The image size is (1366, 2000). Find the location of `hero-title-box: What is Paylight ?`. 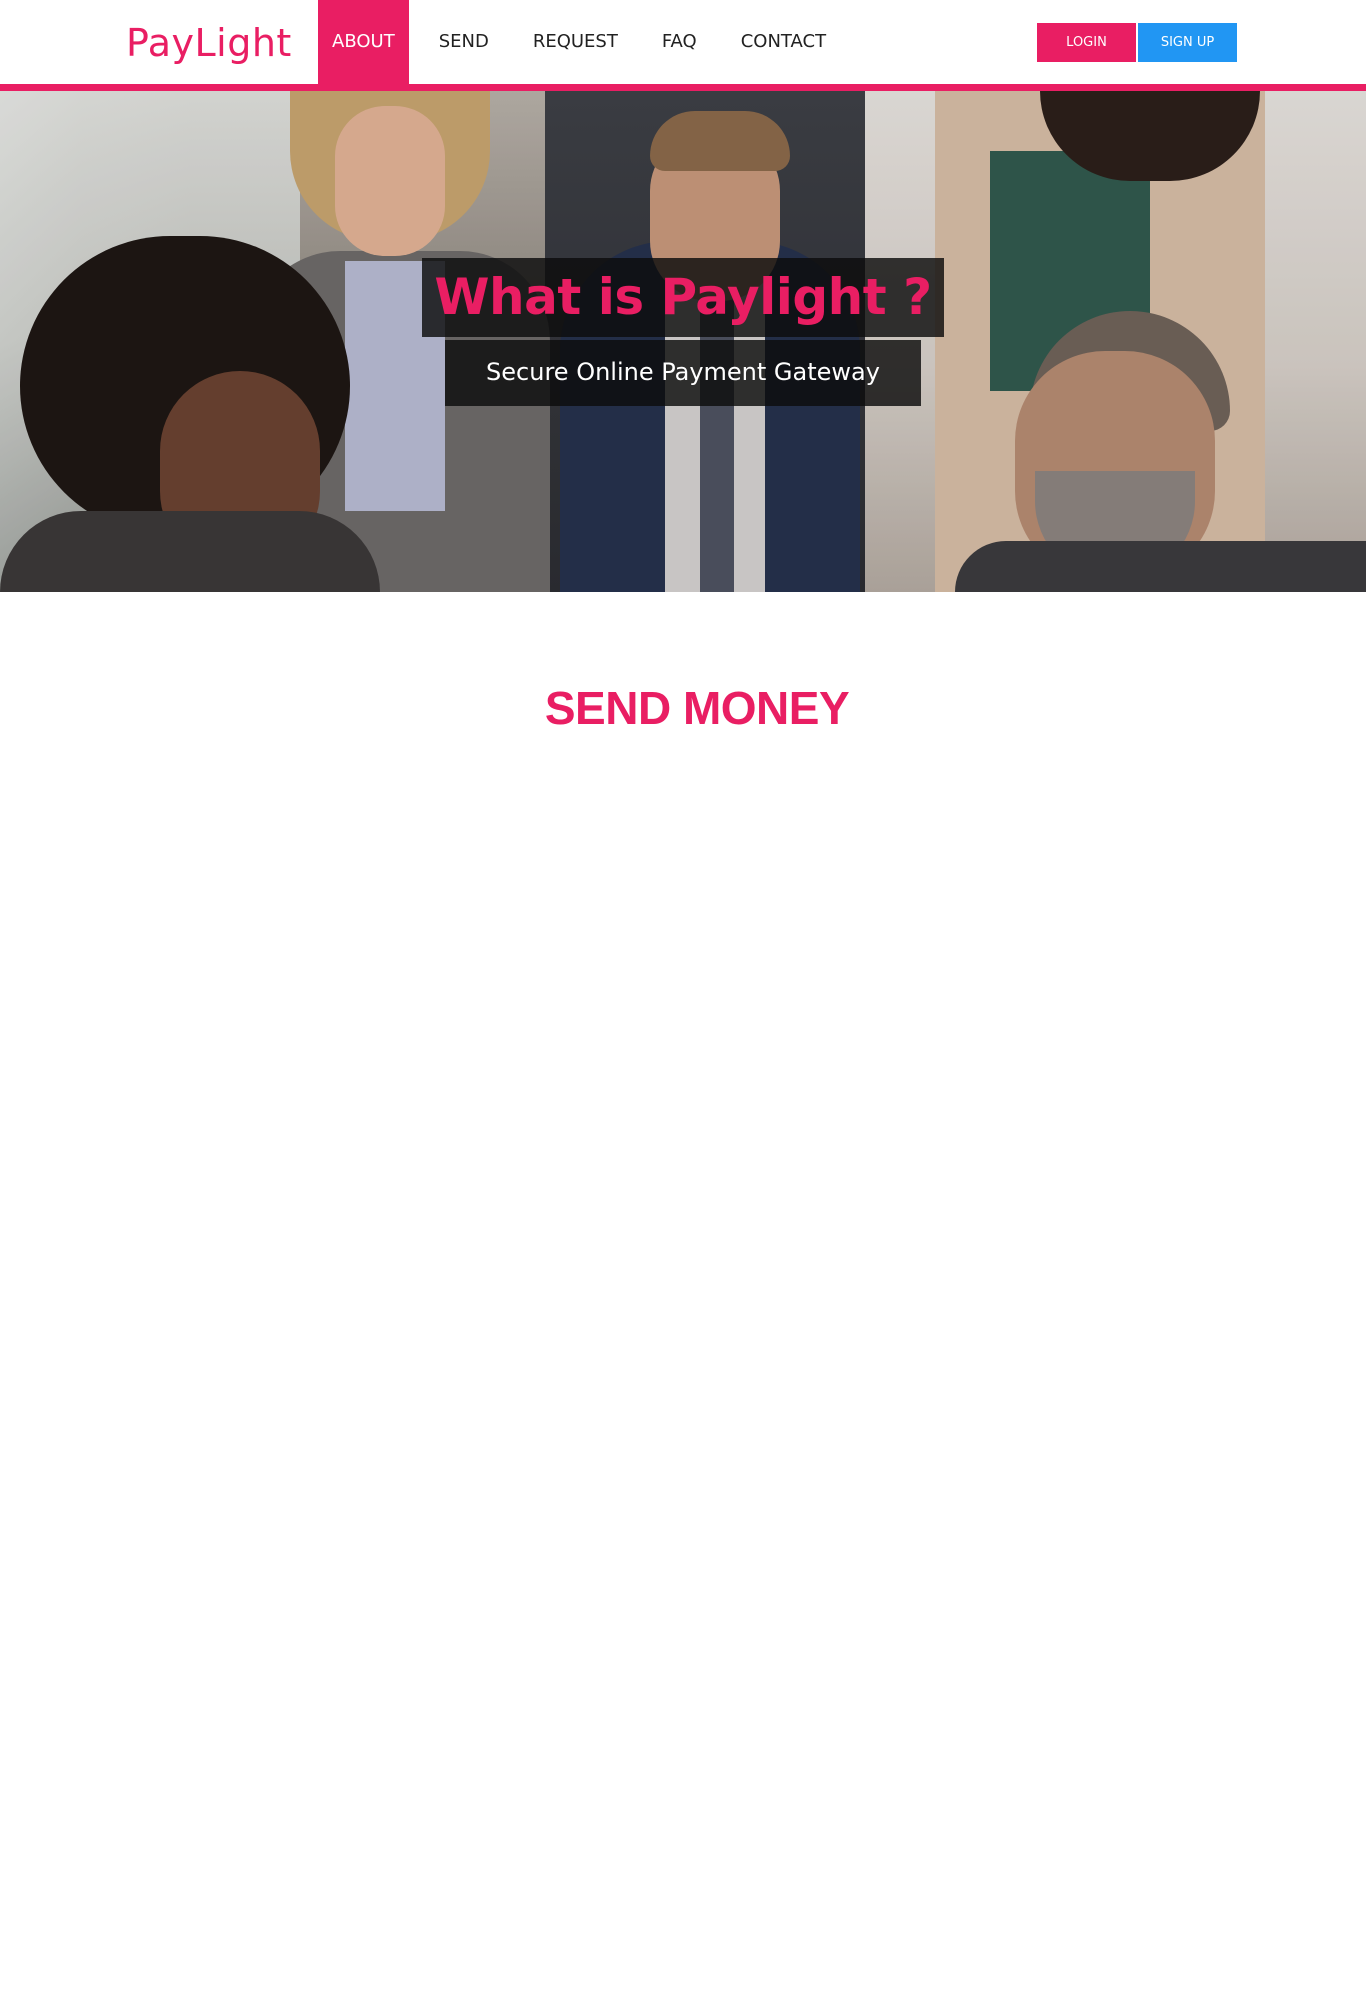

hero-title-box: What is Paylight ? is located at coordinates (683, 297).